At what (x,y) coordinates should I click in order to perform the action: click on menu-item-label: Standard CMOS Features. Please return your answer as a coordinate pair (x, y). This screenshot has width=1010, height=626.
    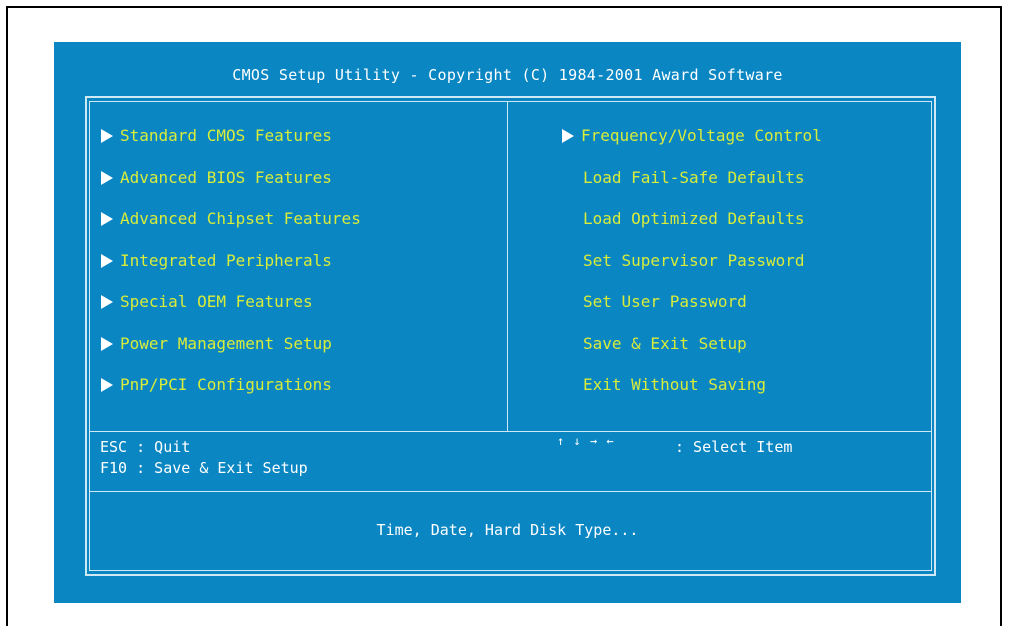
    Looking at the image, I should click on (226, 135).